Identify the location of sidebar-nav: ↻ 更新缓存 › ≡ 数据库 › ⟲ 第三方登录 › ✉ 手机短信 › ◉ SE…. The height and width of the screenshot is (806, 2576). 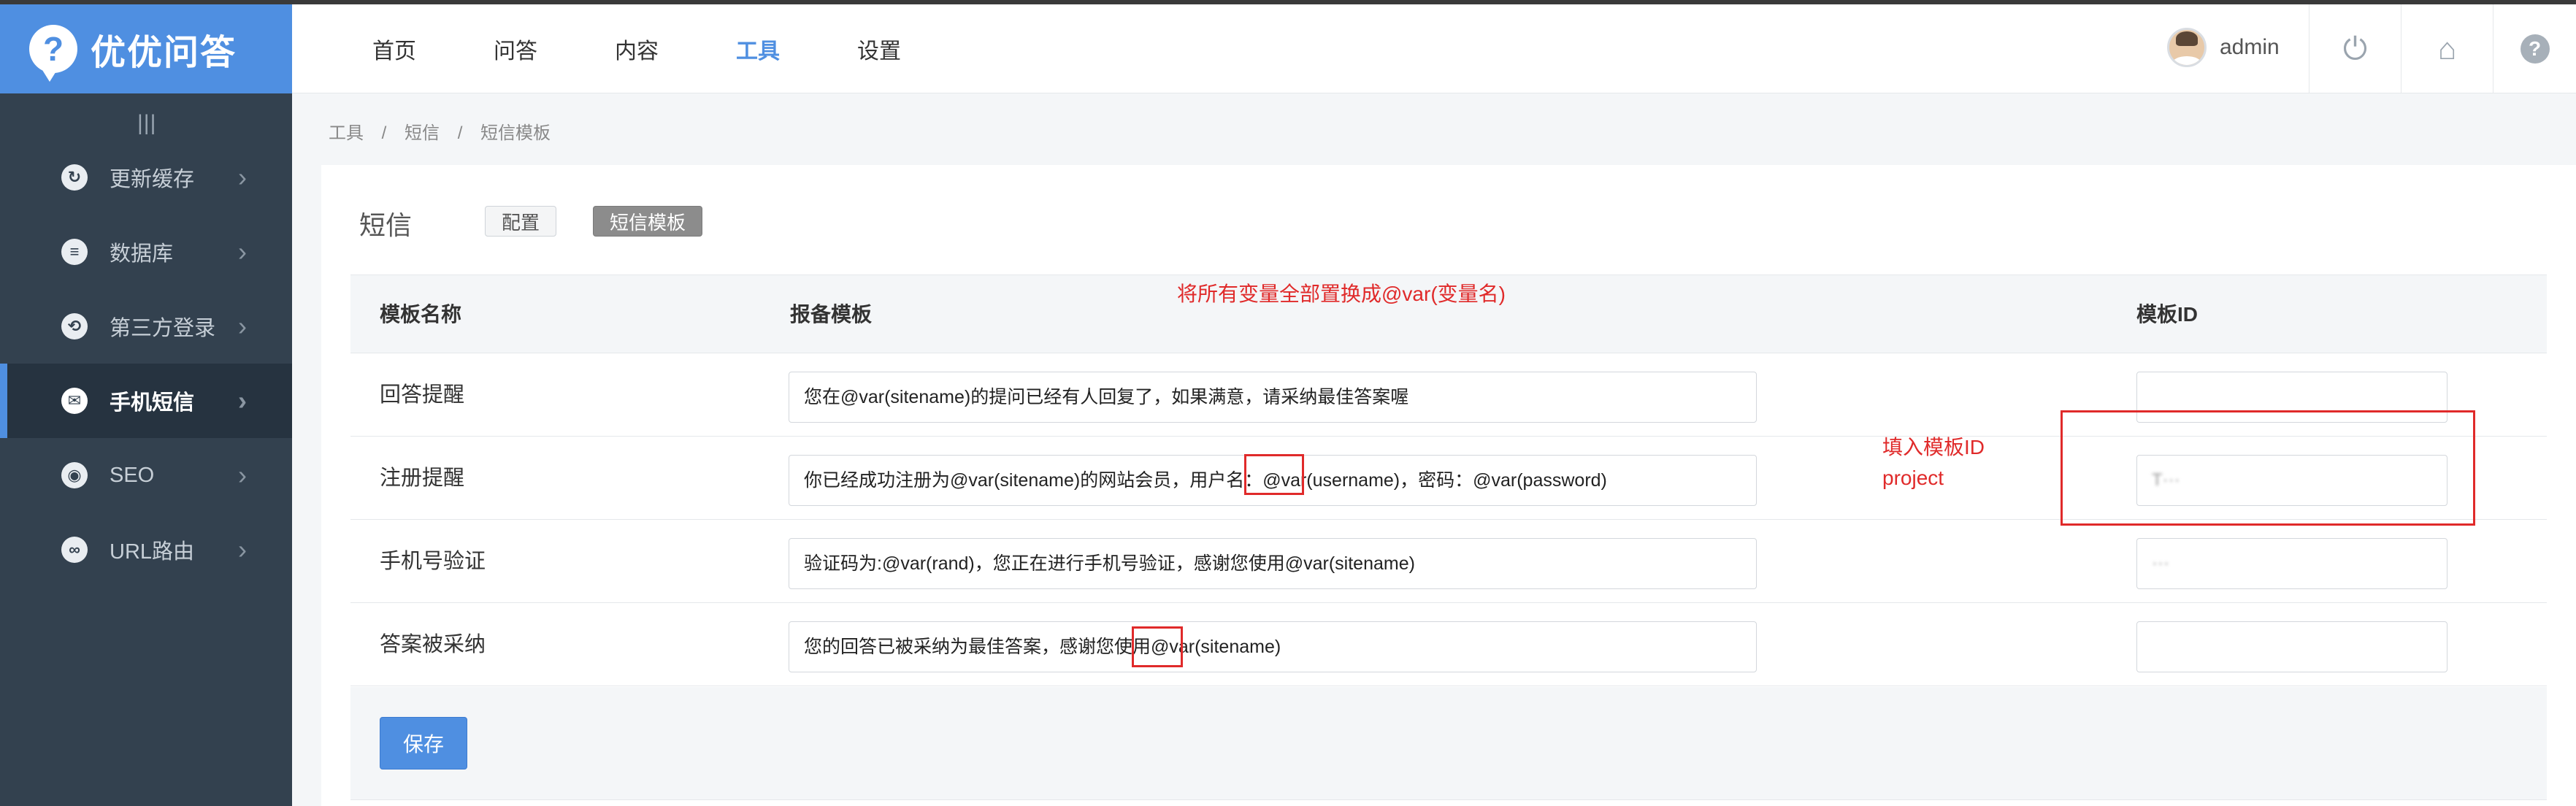
(146, 364).